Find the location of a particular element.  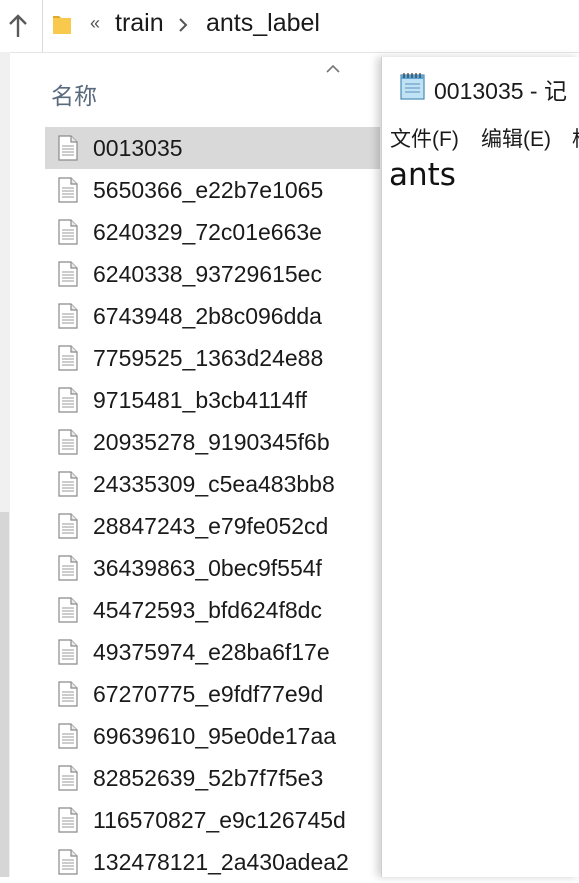

arrow-up-icon is located at coordinates (18, 25).